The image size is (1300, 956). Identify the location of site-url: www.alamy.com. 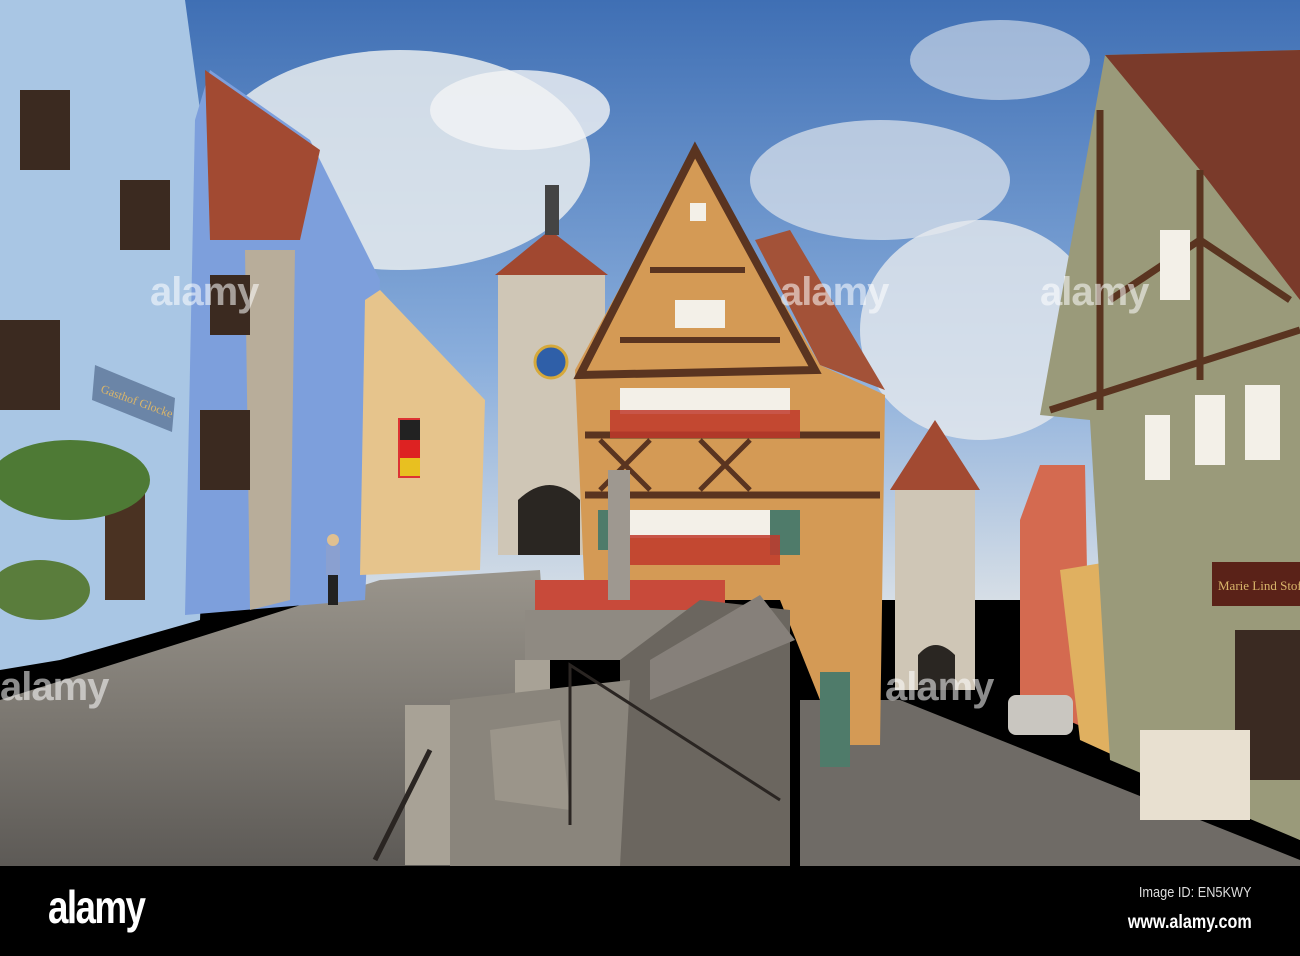
(1190, 922).